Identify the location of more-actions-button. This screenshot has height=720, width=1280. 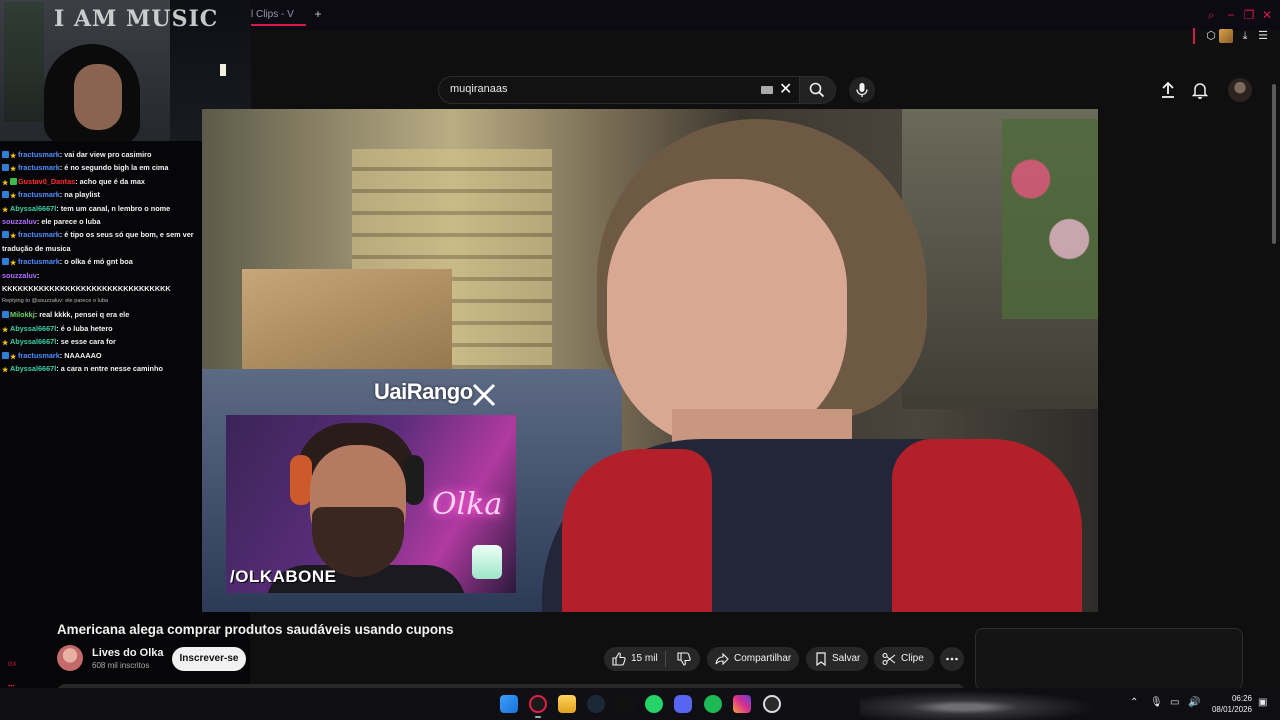
(952, 659).